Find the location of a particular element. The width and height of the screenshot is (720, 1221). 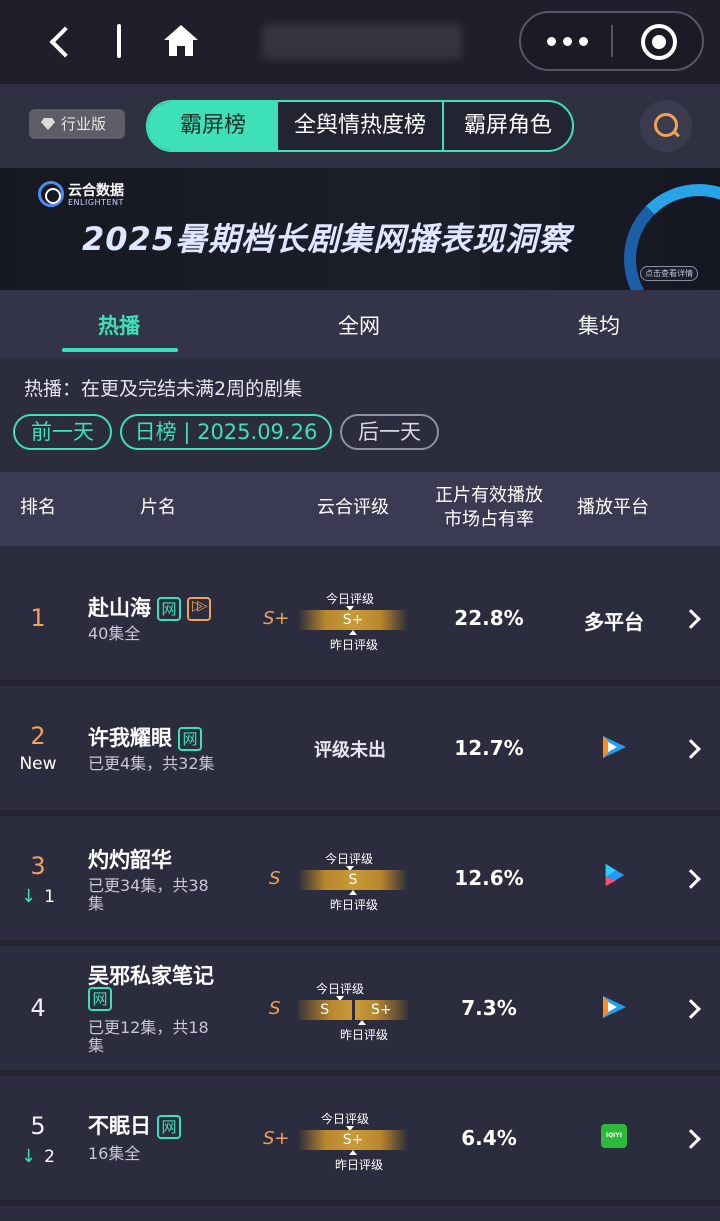

header-grade: 云合评级 is located at coordinates (353, 507).